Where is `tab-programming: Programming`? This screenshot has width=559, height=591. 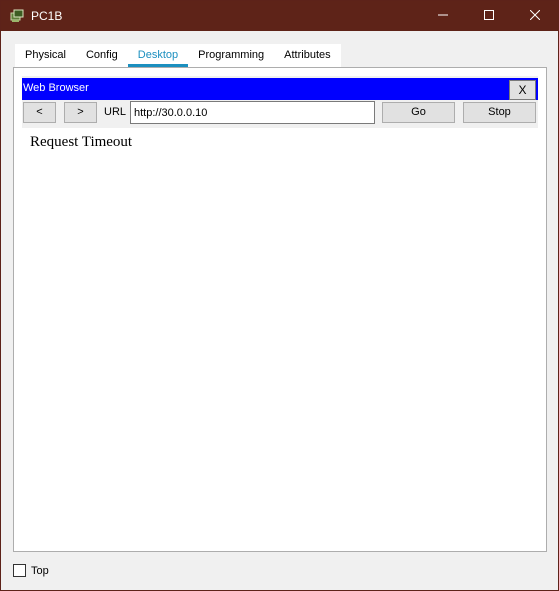 tab-programming: Programming is located at coordinates (231, 55).